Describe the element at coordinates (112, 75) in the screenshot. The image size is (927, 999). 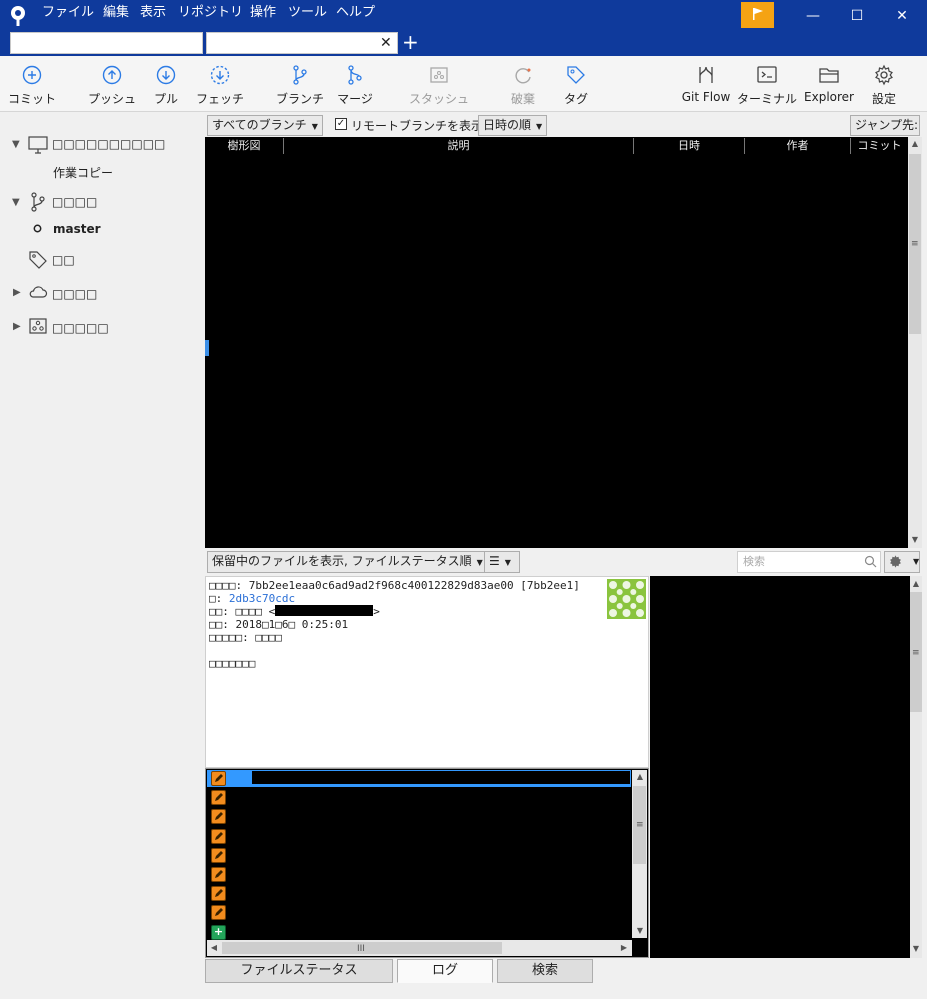
I see `push-icon` at that location.